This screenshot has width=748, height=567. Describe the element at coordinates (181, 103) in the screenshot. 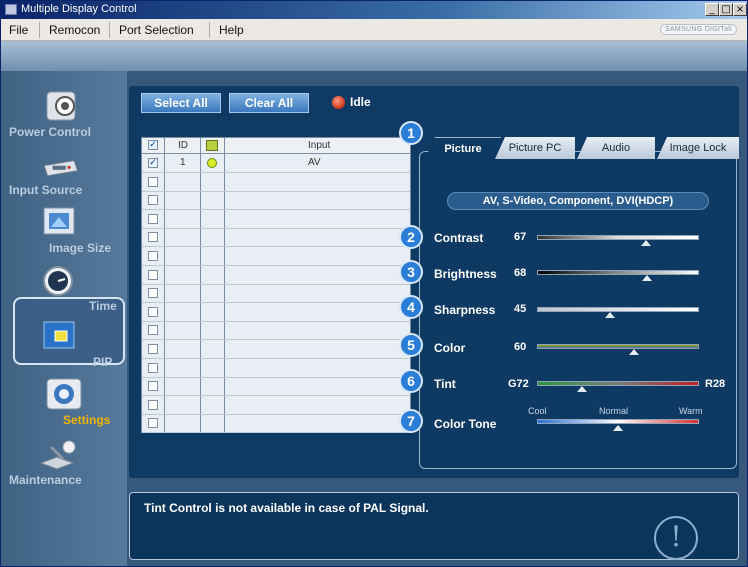

I see `select-all-button: Select All` at that location.